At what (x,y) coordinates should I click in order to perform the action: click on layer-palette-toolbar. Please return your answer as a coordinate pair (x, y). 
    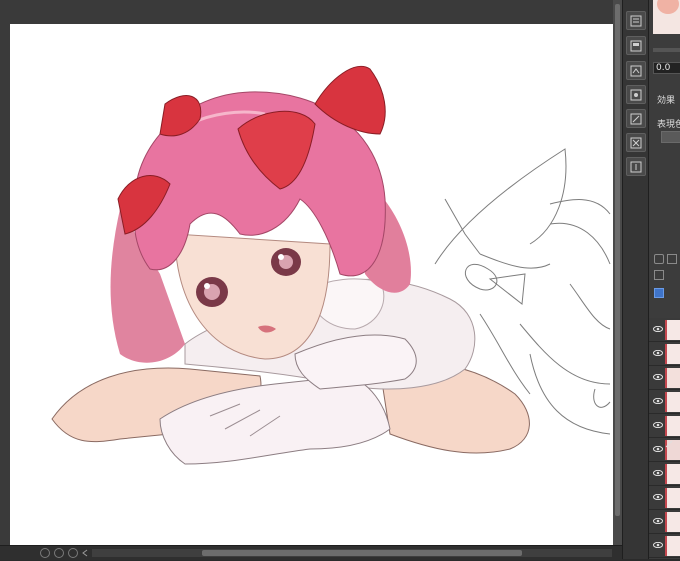
    Looking at the image, I should click on (664, 278).